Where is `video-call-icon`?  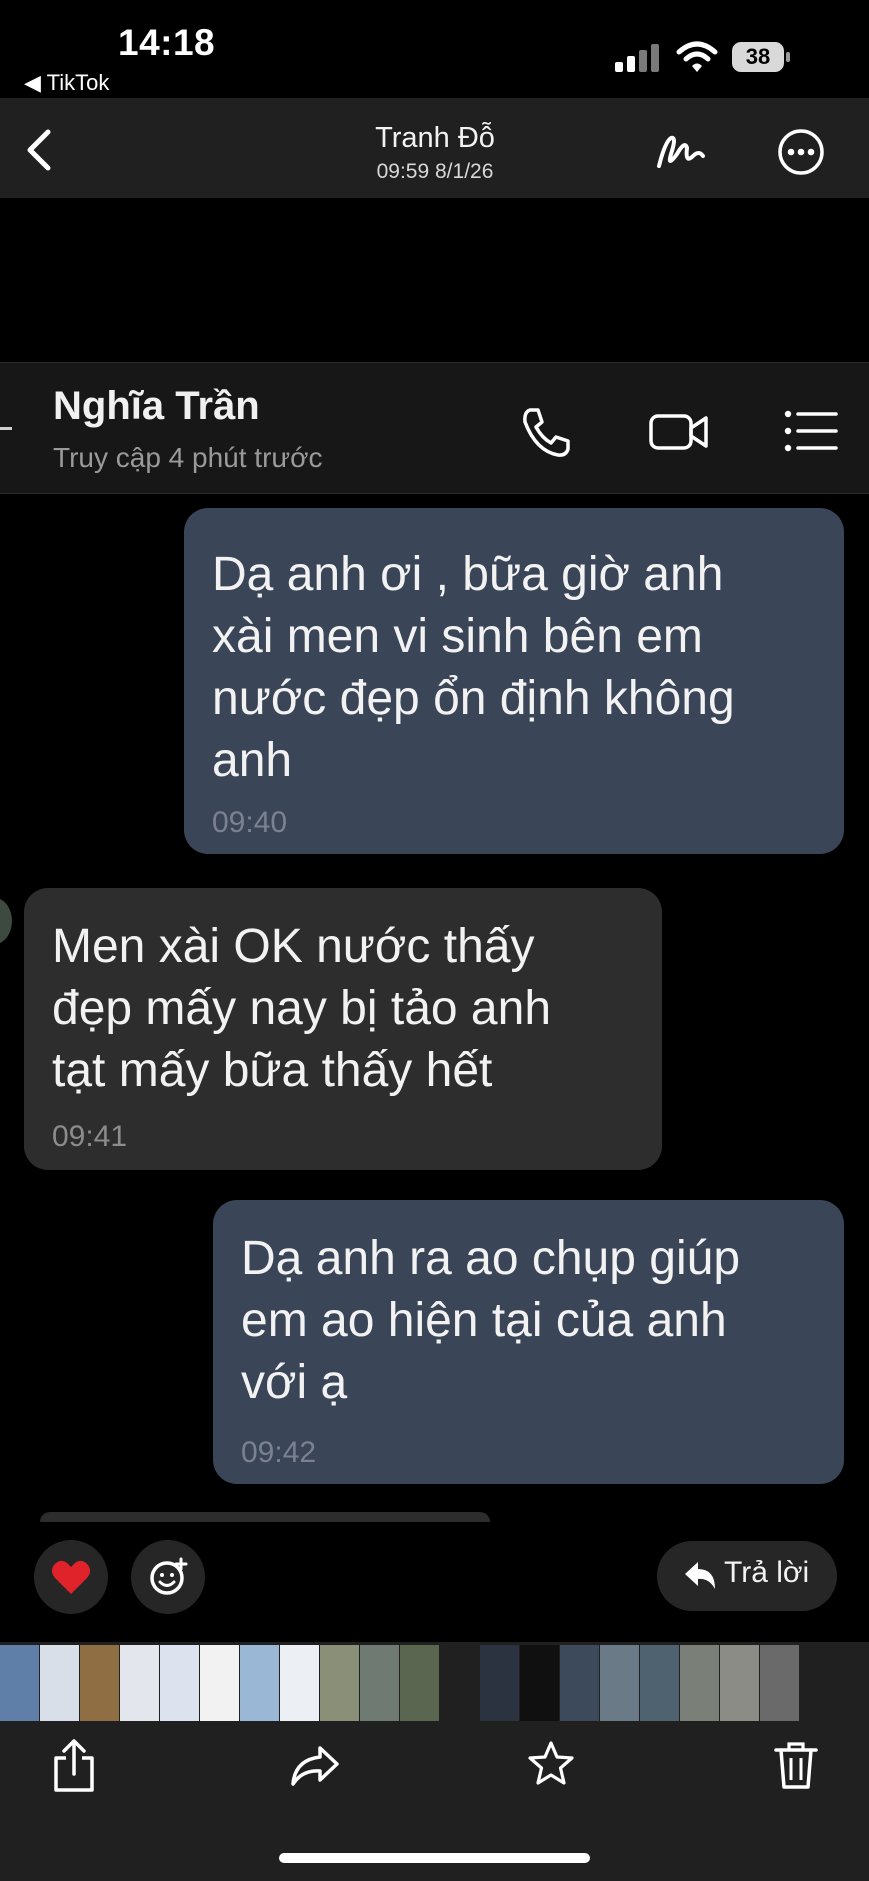
video-call-icon is located at coordinates (678, 432).